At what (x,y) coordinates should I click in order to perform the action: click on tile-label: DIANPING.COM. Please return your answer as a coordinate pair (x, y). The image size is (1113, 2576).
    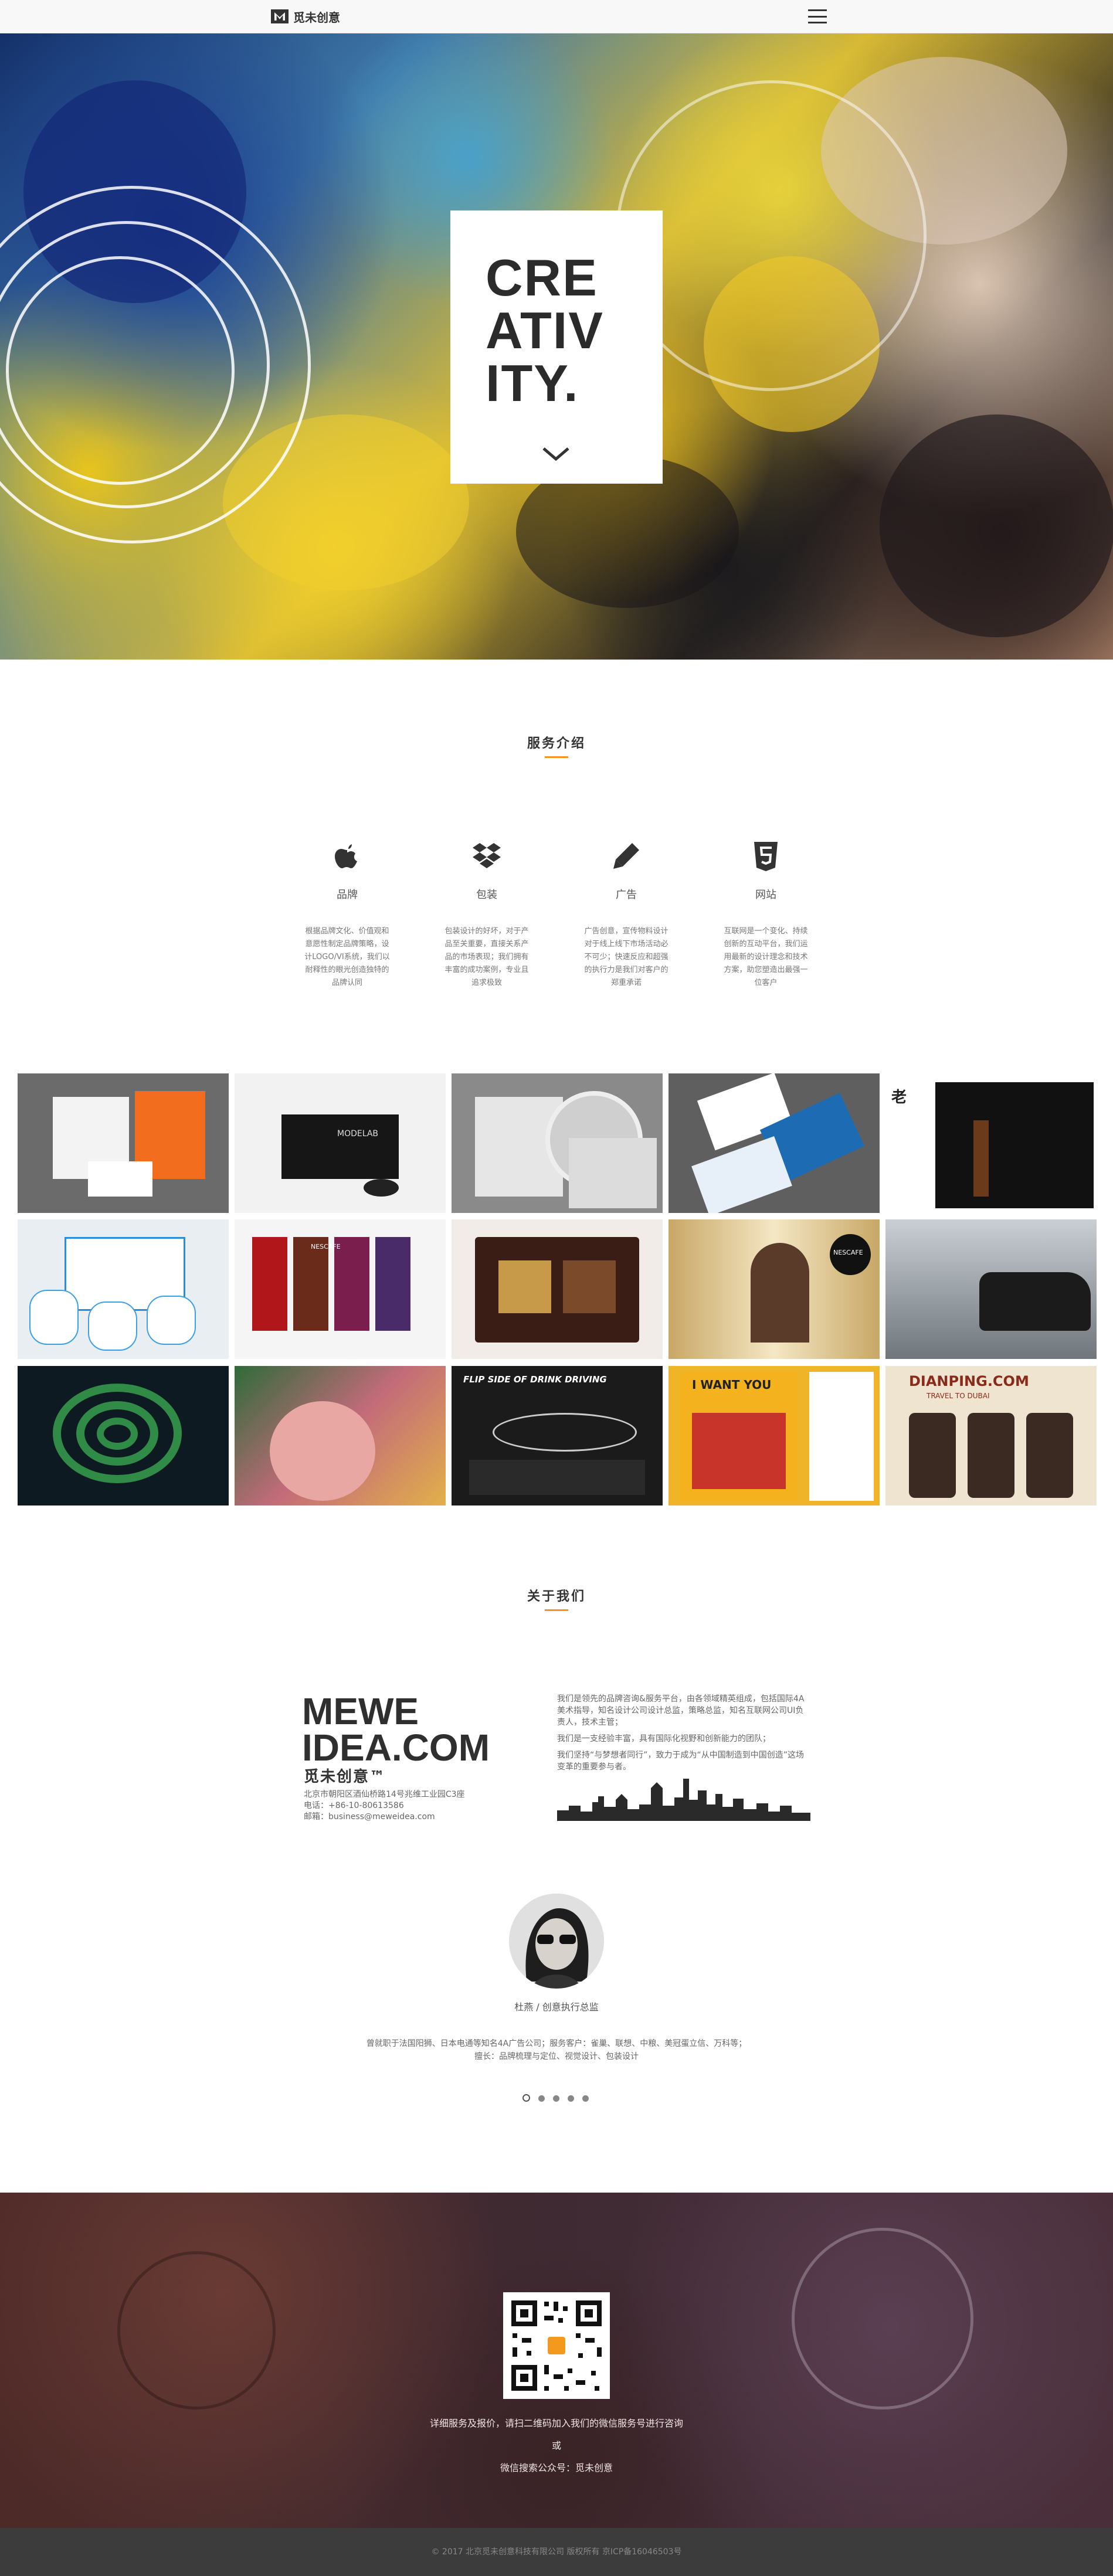
    Looking at the image, I should click on (969, 1381).